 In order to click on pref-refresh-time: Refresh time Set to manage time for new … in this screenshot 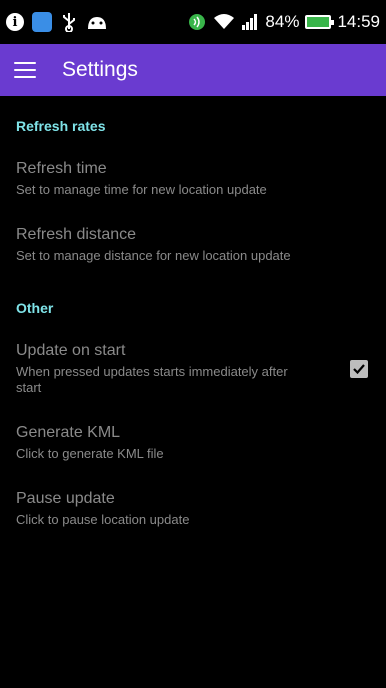, I will do `click(193, 179)`.